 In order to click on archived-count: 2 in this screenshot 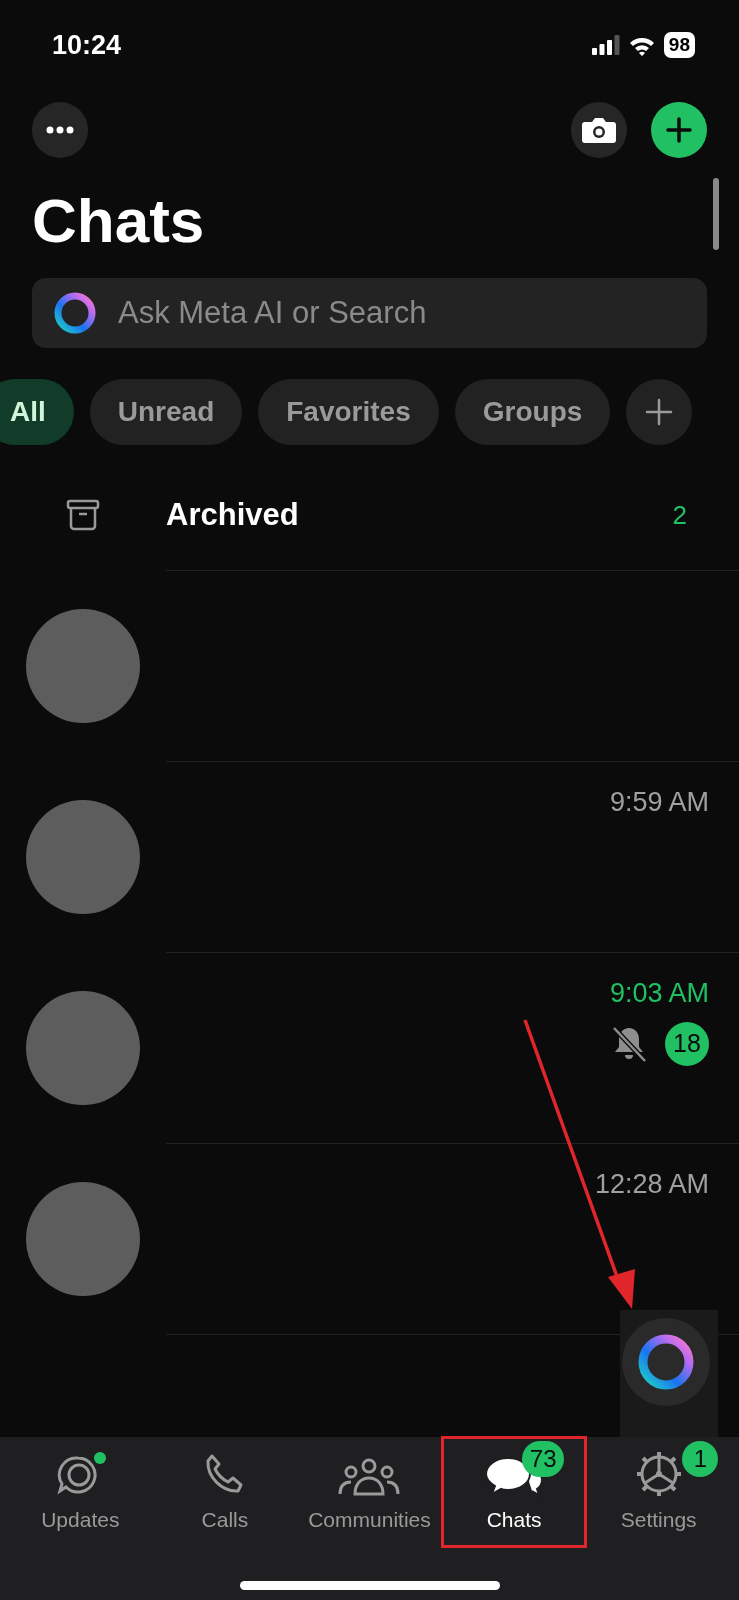, I will do `click(679, 515)`.